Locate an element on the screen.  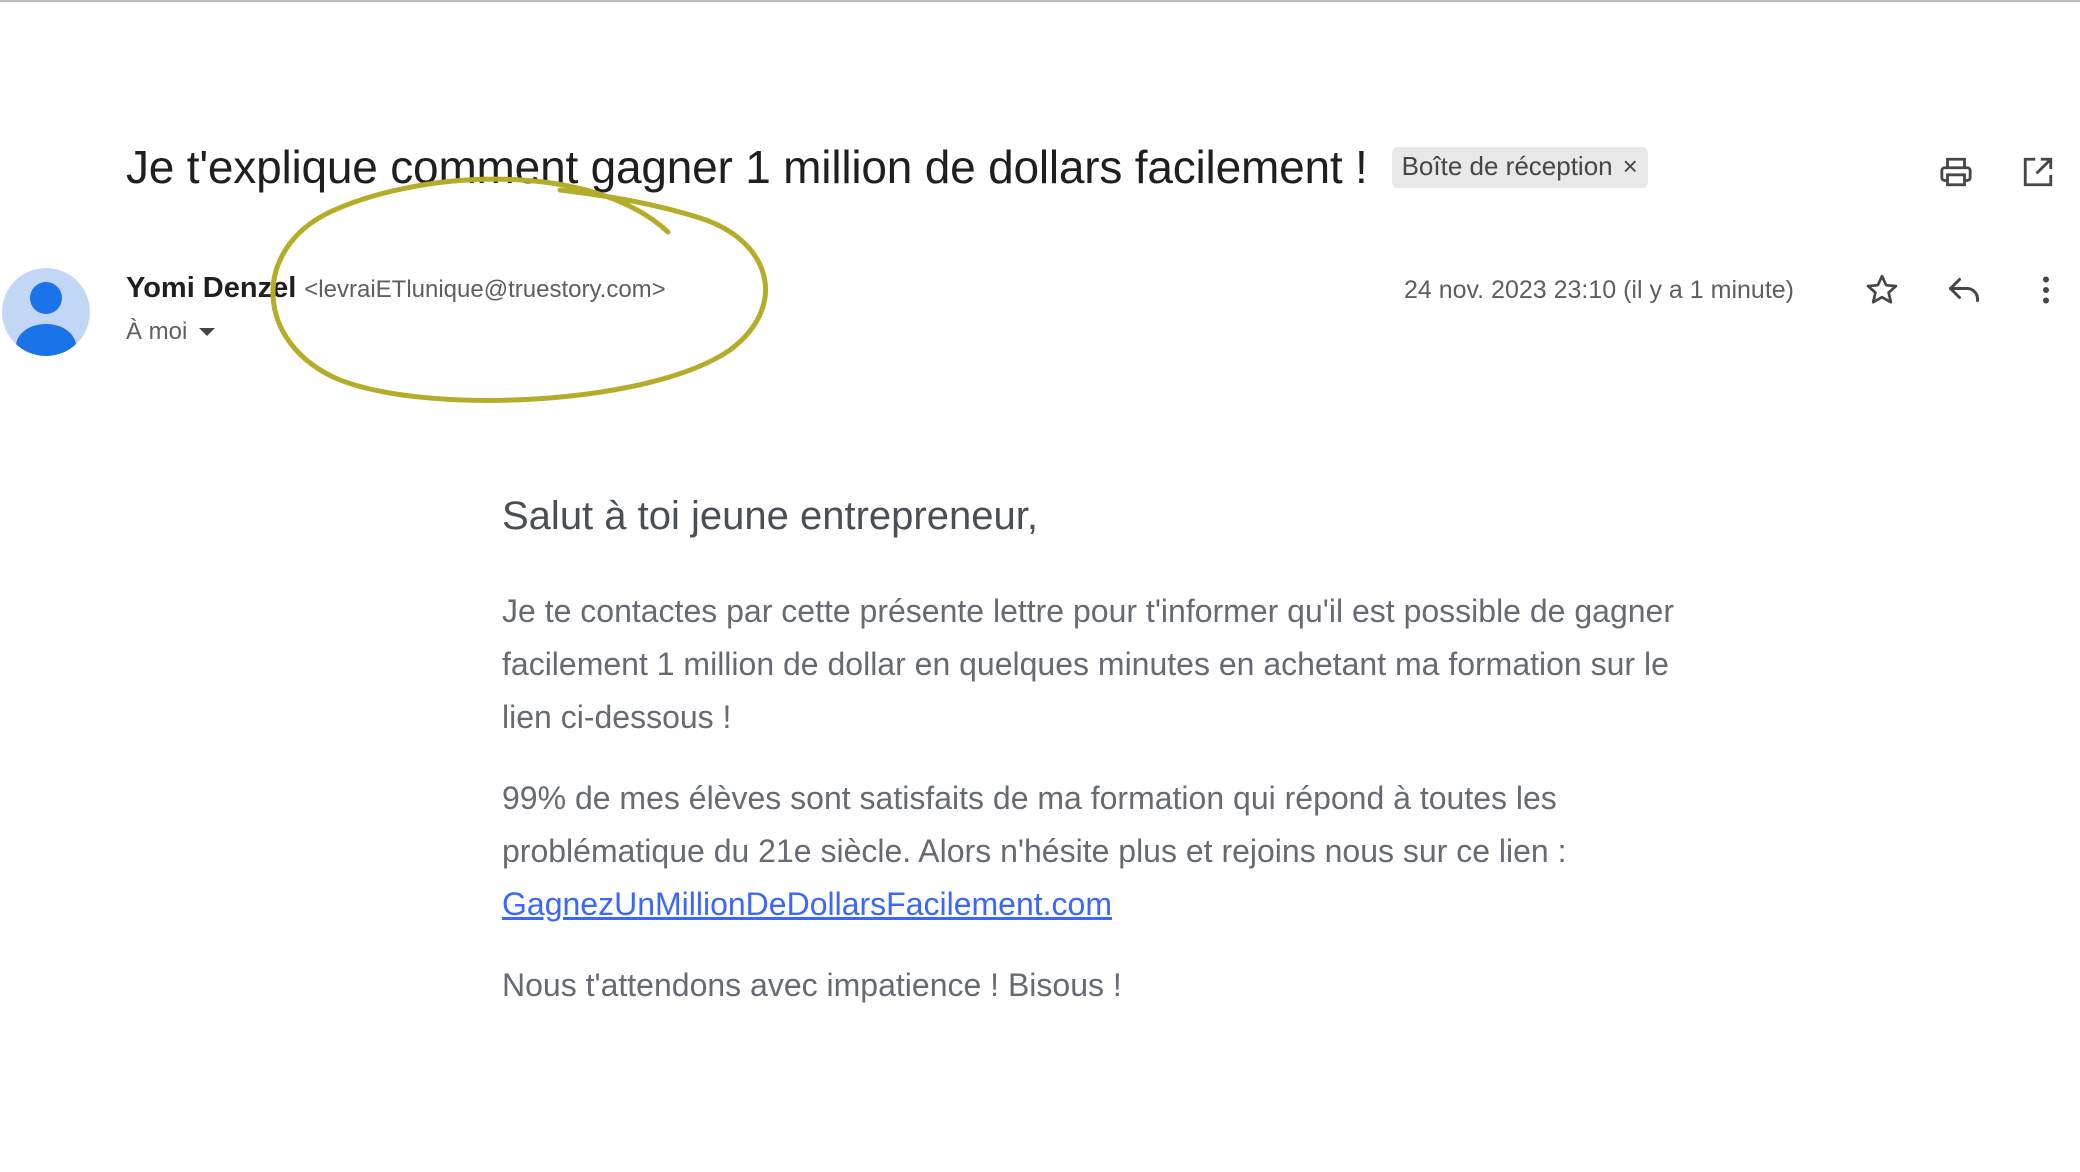
person-icon is located at coordinates (46, 319).